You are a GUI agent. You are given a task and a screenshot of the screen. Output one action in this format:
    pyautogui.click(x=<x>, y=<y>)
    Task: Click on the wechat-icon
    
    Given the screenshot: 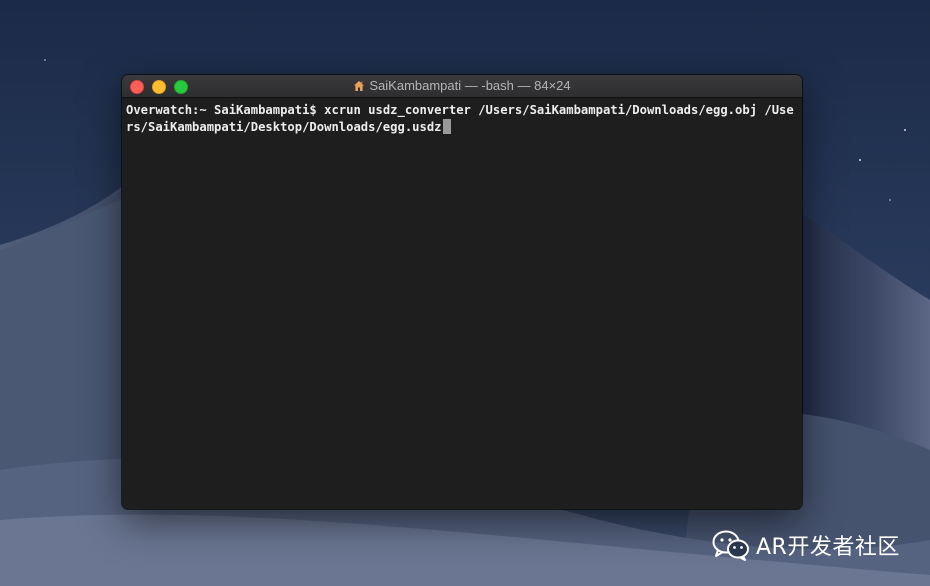 What is the action you would take?
    pyautogui.click(x=730, y=545)
    